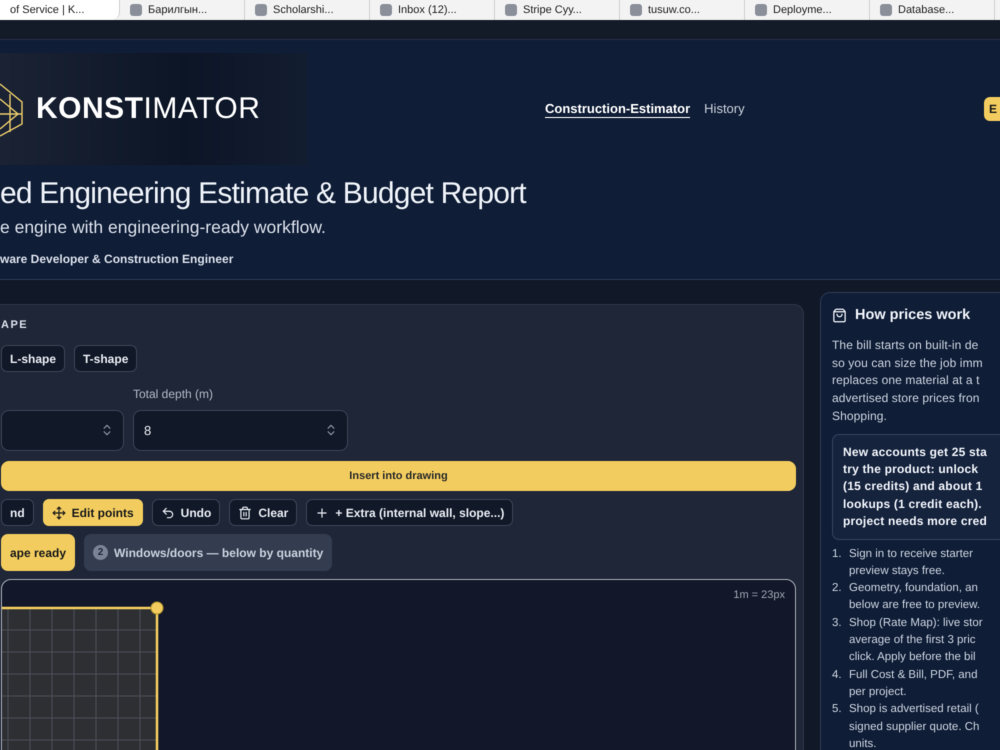 This screenshot has width=1000, height=750. Describe the element at coordinates (59, 513) in the screenshot. I see `move-icon` at that location.